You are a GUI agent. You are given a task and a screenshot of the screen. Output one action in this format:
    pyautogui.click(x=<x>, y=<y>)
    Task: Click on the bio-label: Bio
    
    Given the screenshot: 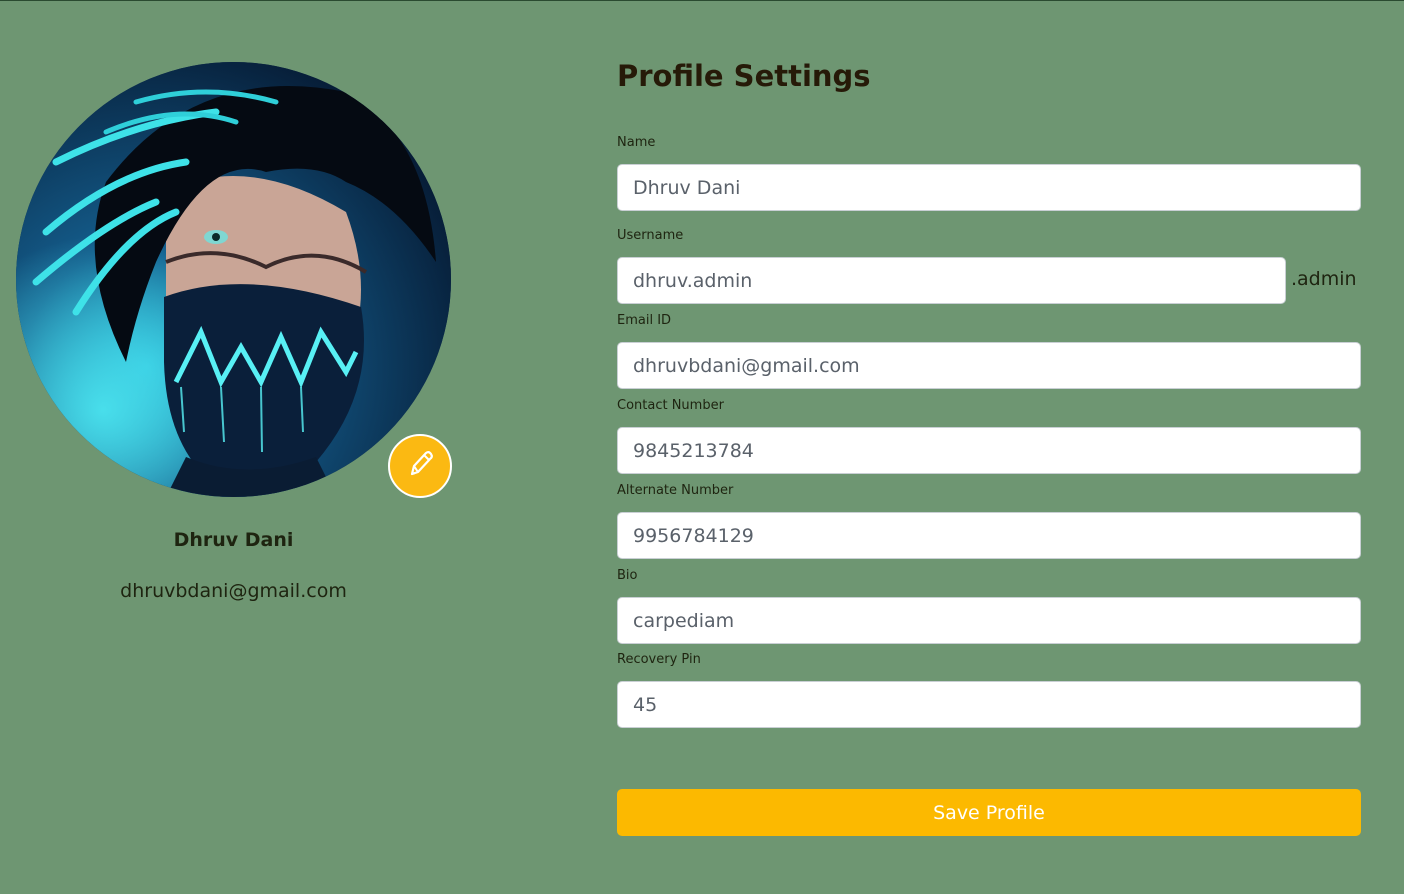 What is the action you would take?
    pyautogui.click(x=627, y=575)
    